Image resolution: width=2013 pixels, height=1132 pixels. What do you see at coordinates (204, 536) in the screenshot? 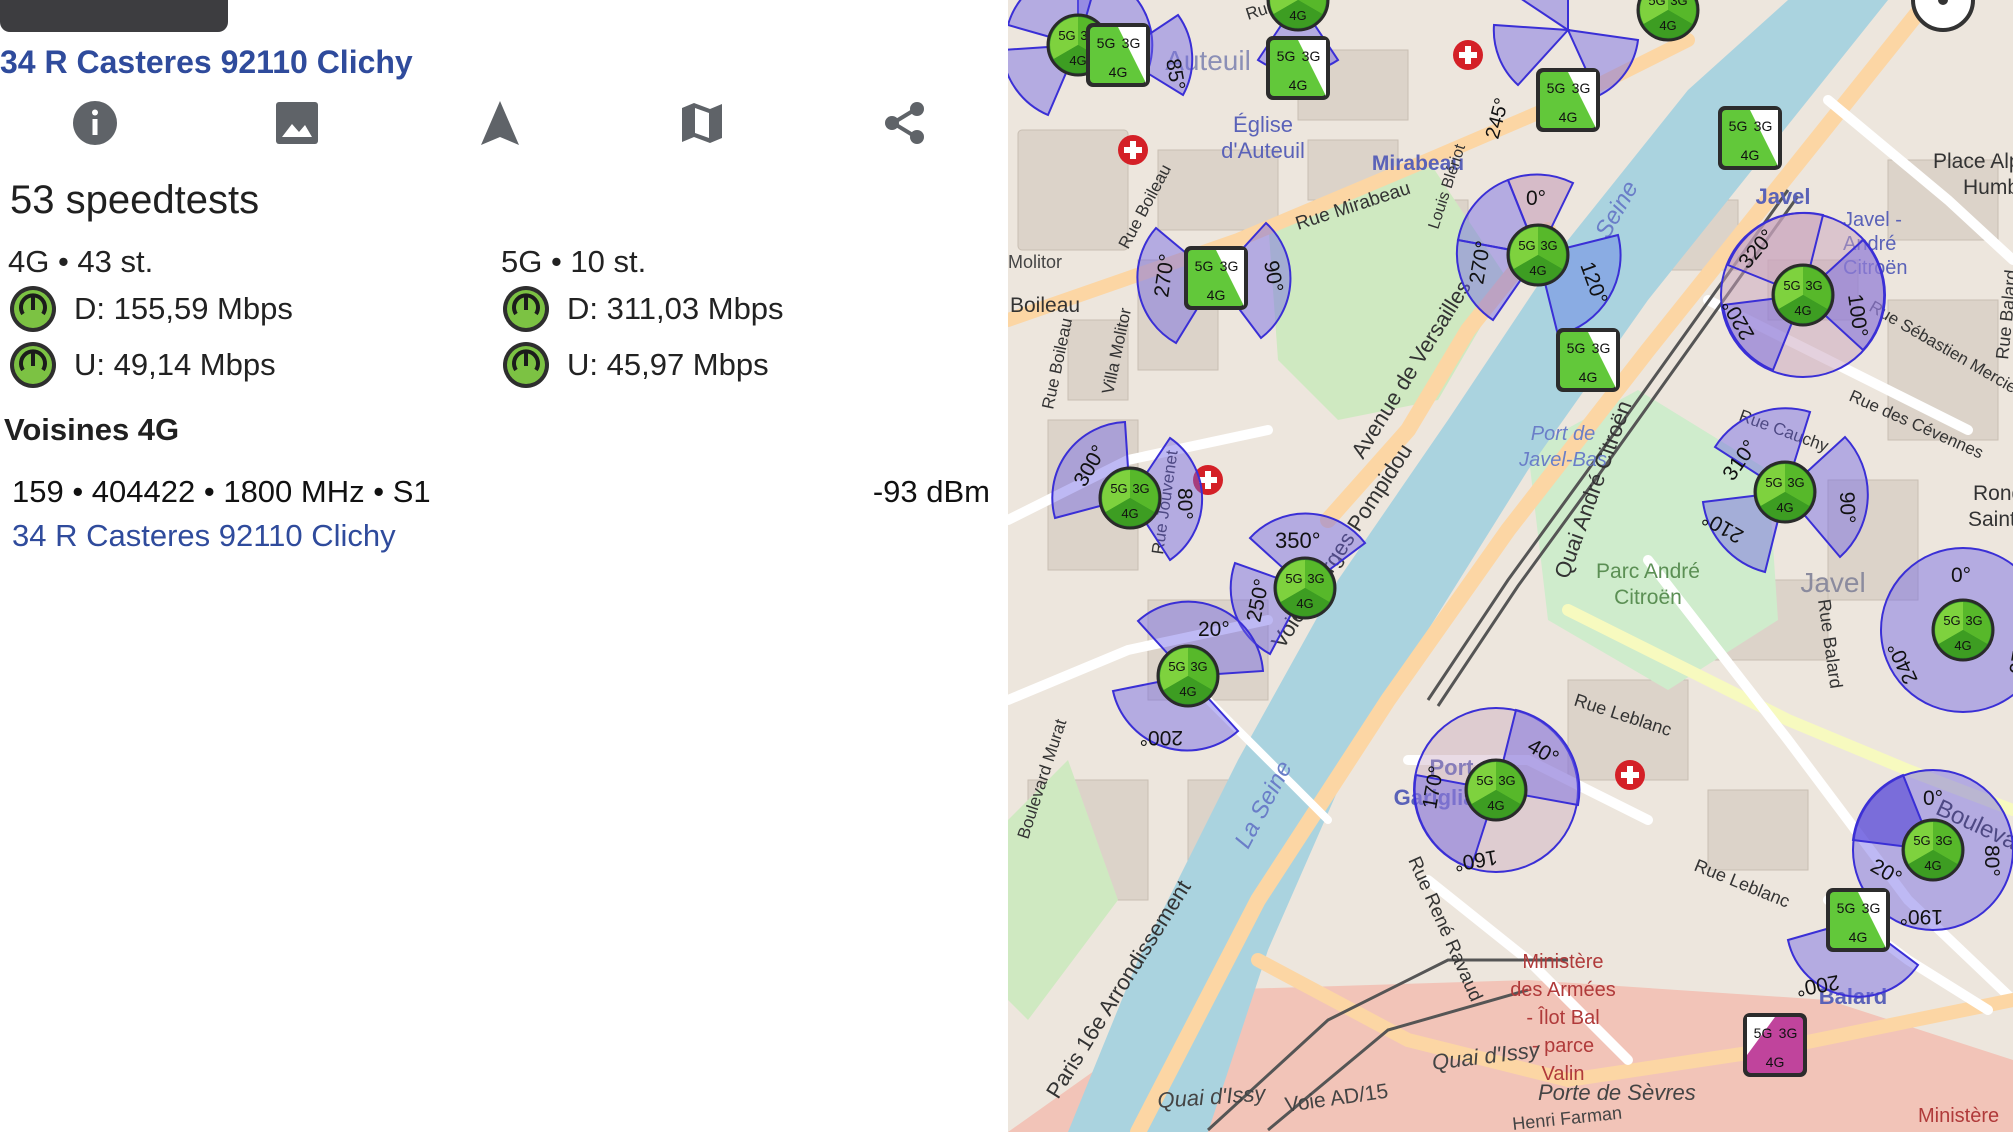
I see `neighbor-address-link: 34 R Casteres 92110 Clichy` at bounding box center [204, 536].